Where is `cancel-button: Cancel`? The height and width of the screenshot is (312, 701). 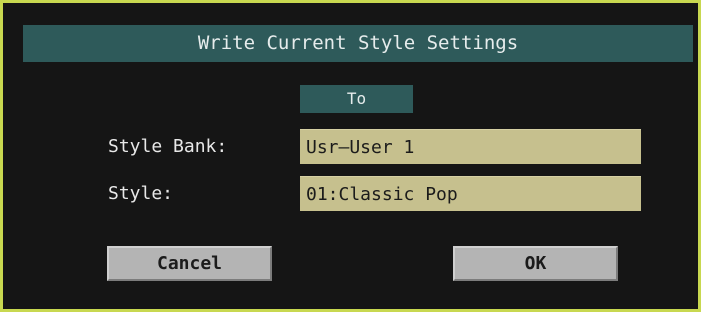
cancel-button: Cancel is located at coordinates (189, 263).